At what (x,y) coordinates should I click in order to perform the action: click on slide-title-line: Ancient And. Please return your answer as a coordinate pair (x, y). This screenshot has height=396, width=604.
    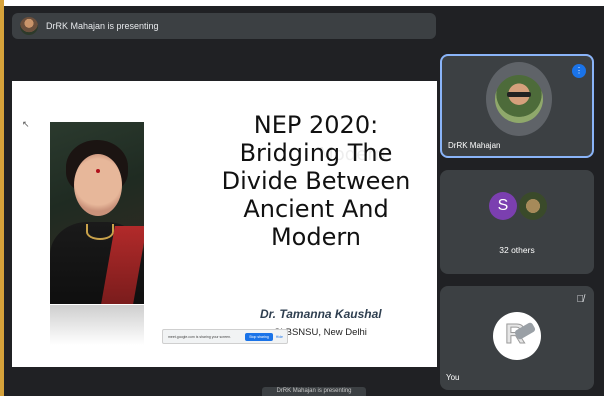
    Looking at the image, I should click on (316, 209).